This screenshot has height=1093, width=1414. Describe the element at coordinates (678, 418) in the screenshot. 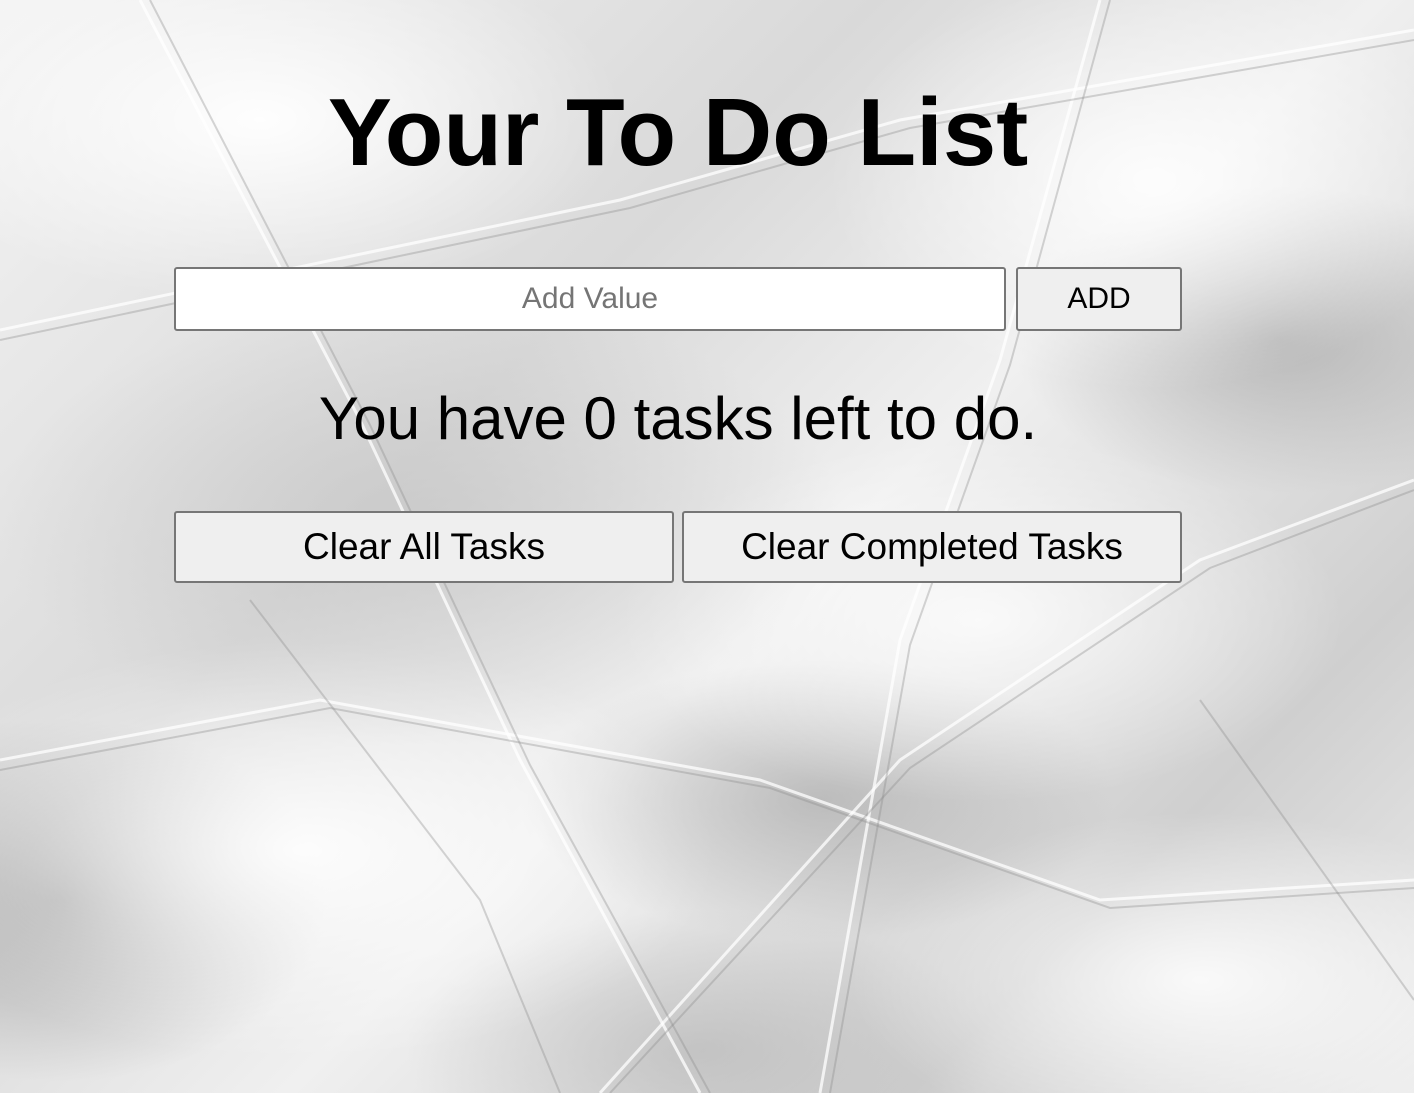

I see `tasks-left-status: You have 0 tasks left to do.` at that location.